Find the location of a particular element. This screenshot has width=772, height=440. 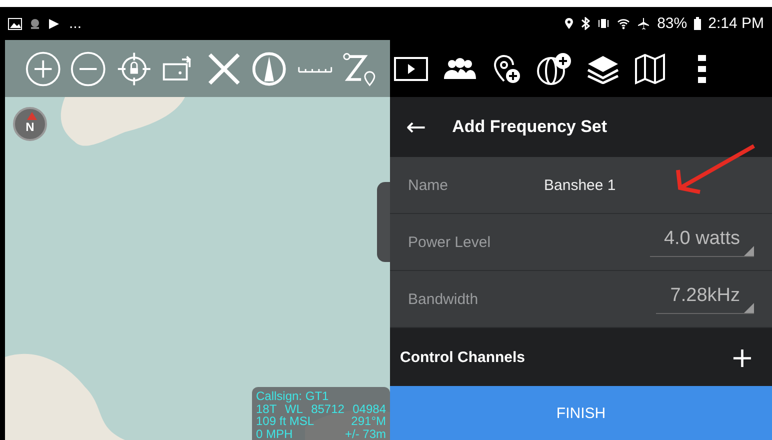

zoom-in-icon is located at coordinates (43, 69).